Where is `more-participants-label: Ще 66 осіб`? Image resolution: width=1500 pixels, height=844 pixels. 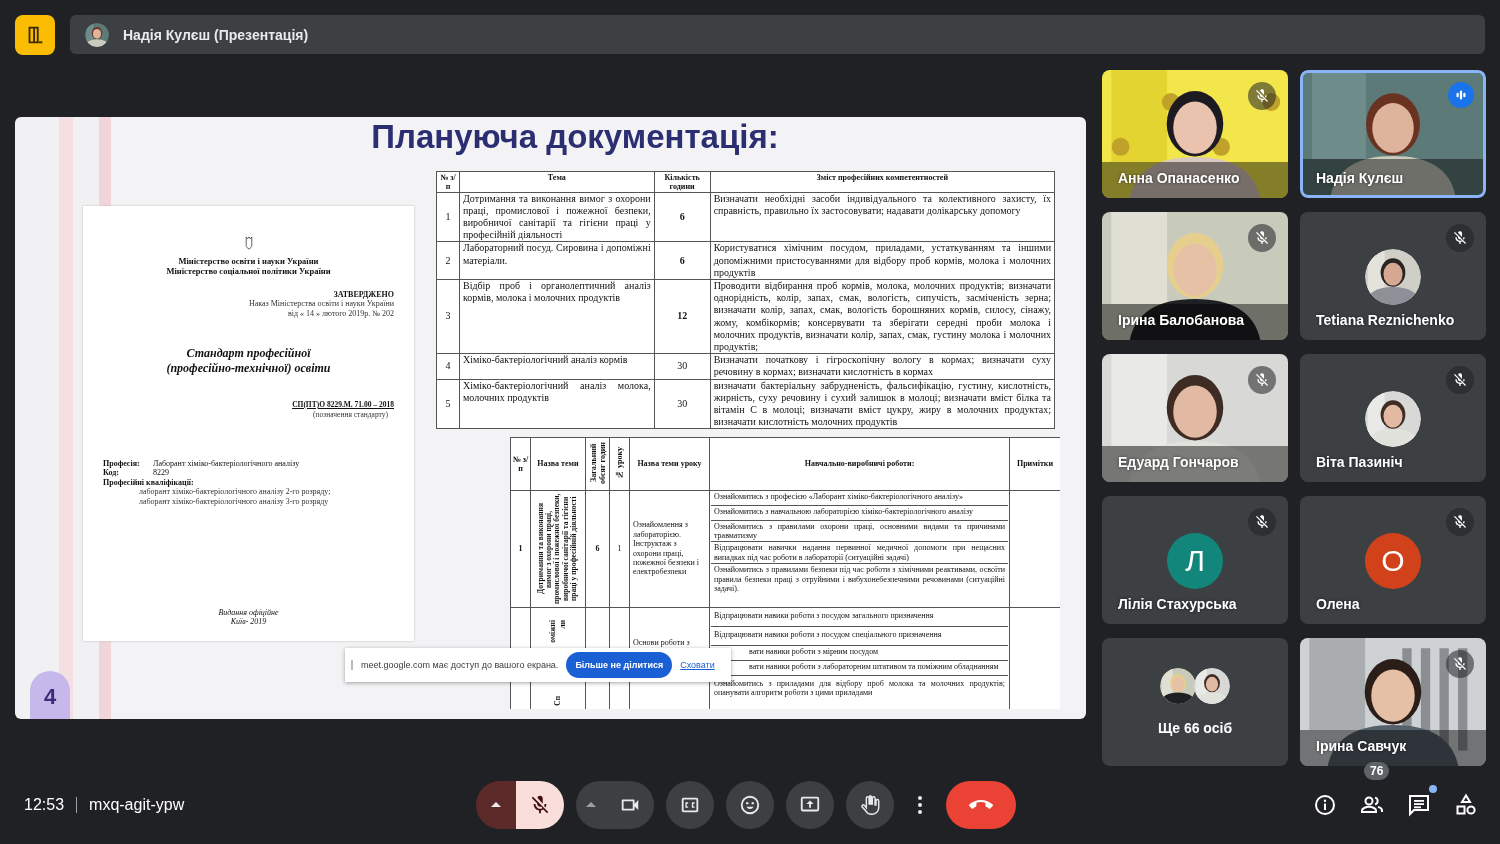 more-participants-label: Ще 66 осіб is located at coordinates (1195, 728).